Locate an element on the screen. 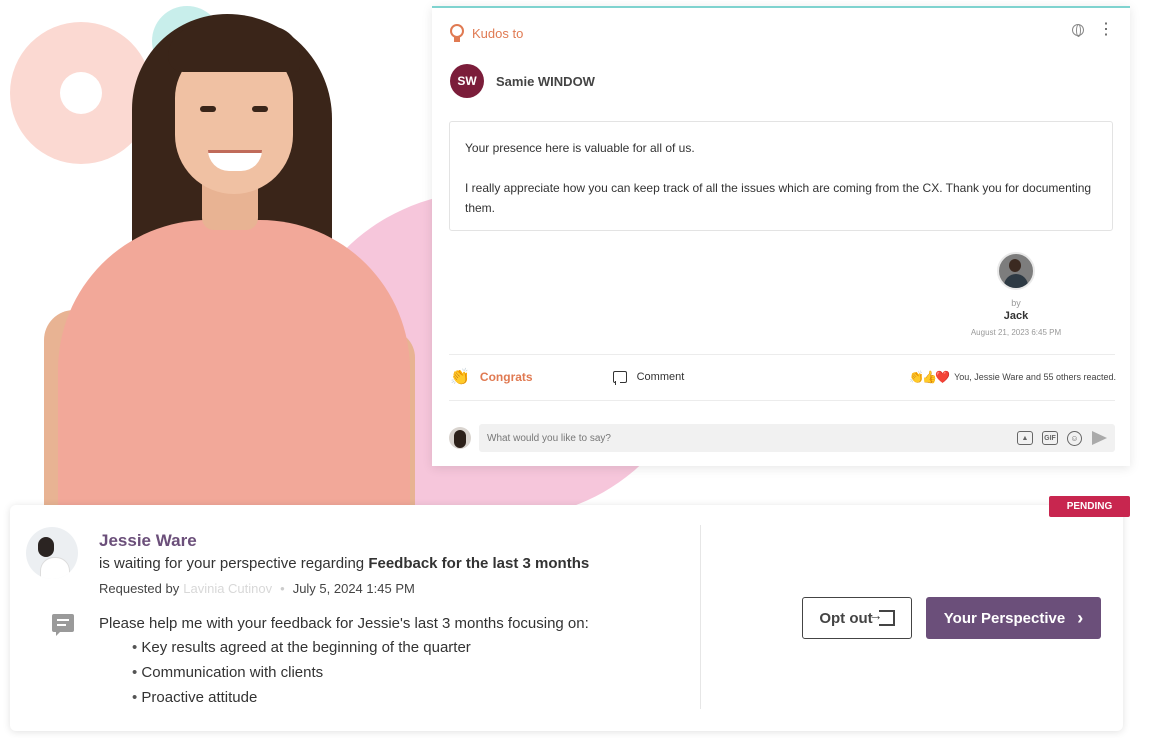 The image size is (1154, 738). exit-icon is located at coordinates (882, 616).